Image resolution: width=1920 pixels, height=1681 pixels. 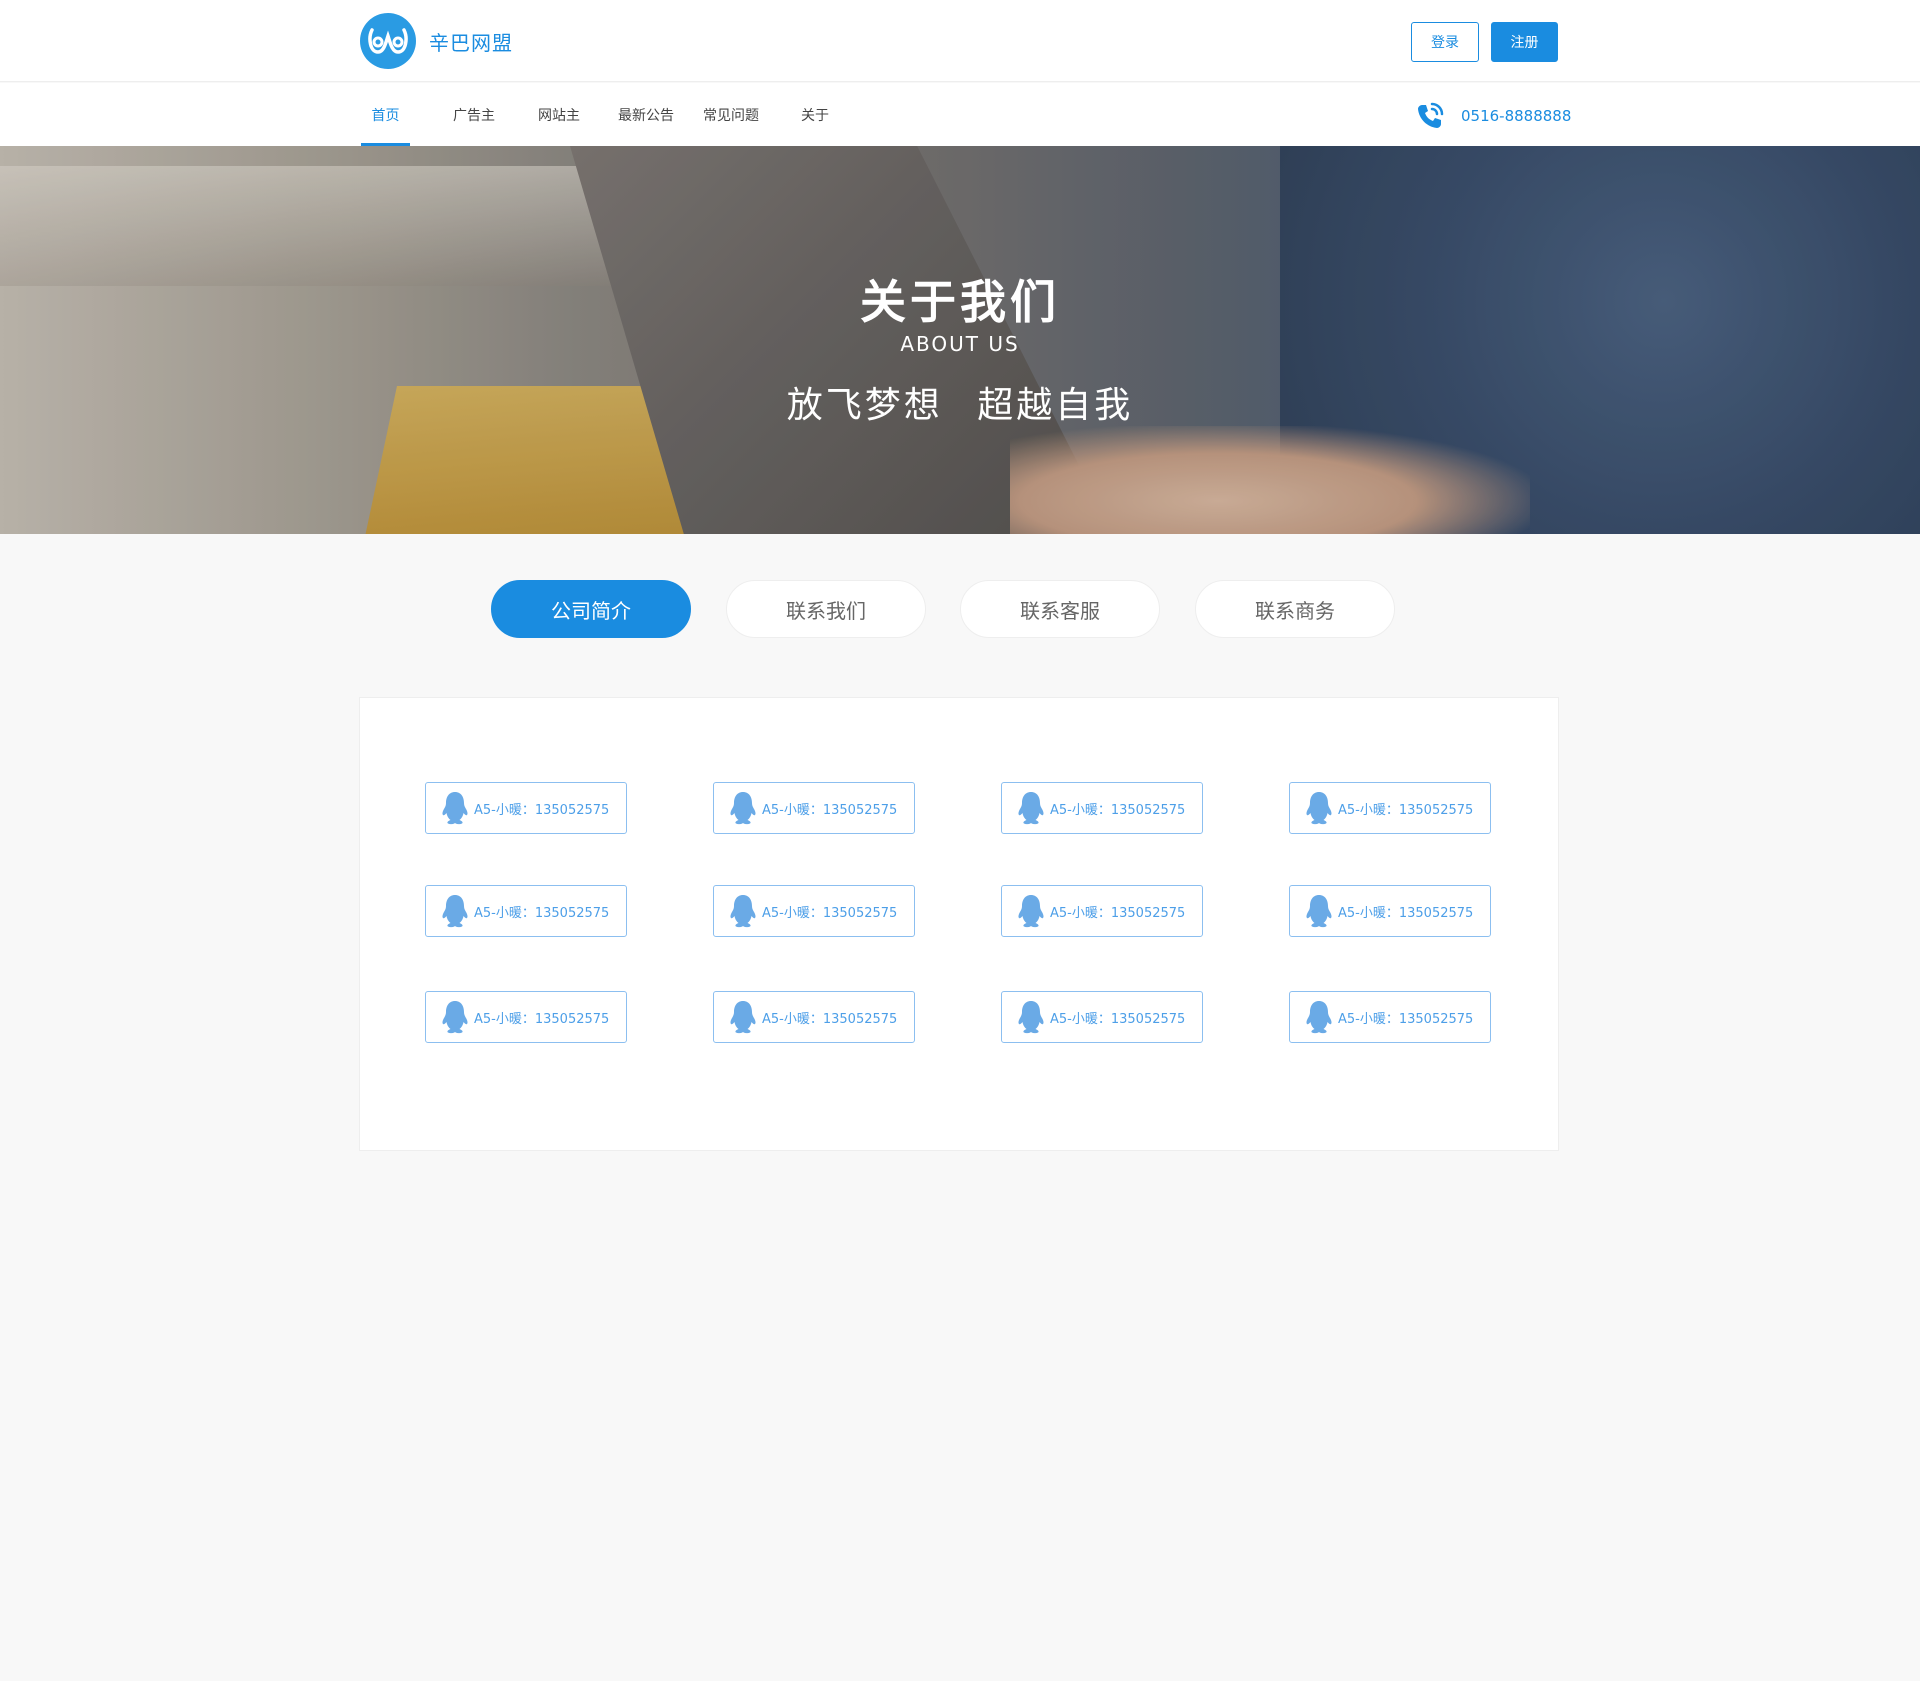 What do you see at coordinates (559, 114) in the screenshot?
I see `nav-item-publisher: 网站主` at bounding box center [559, 114].